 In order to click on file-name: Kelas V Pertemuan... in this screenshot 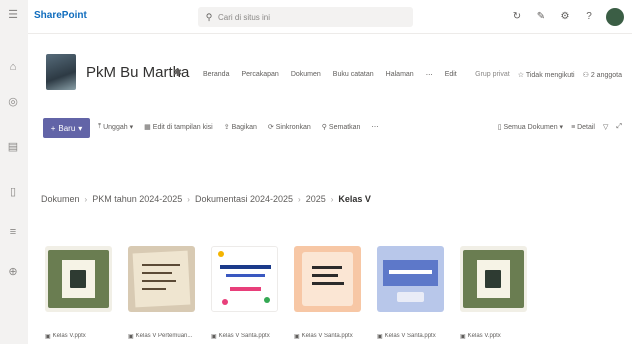, I will do `click(164, 336)`.